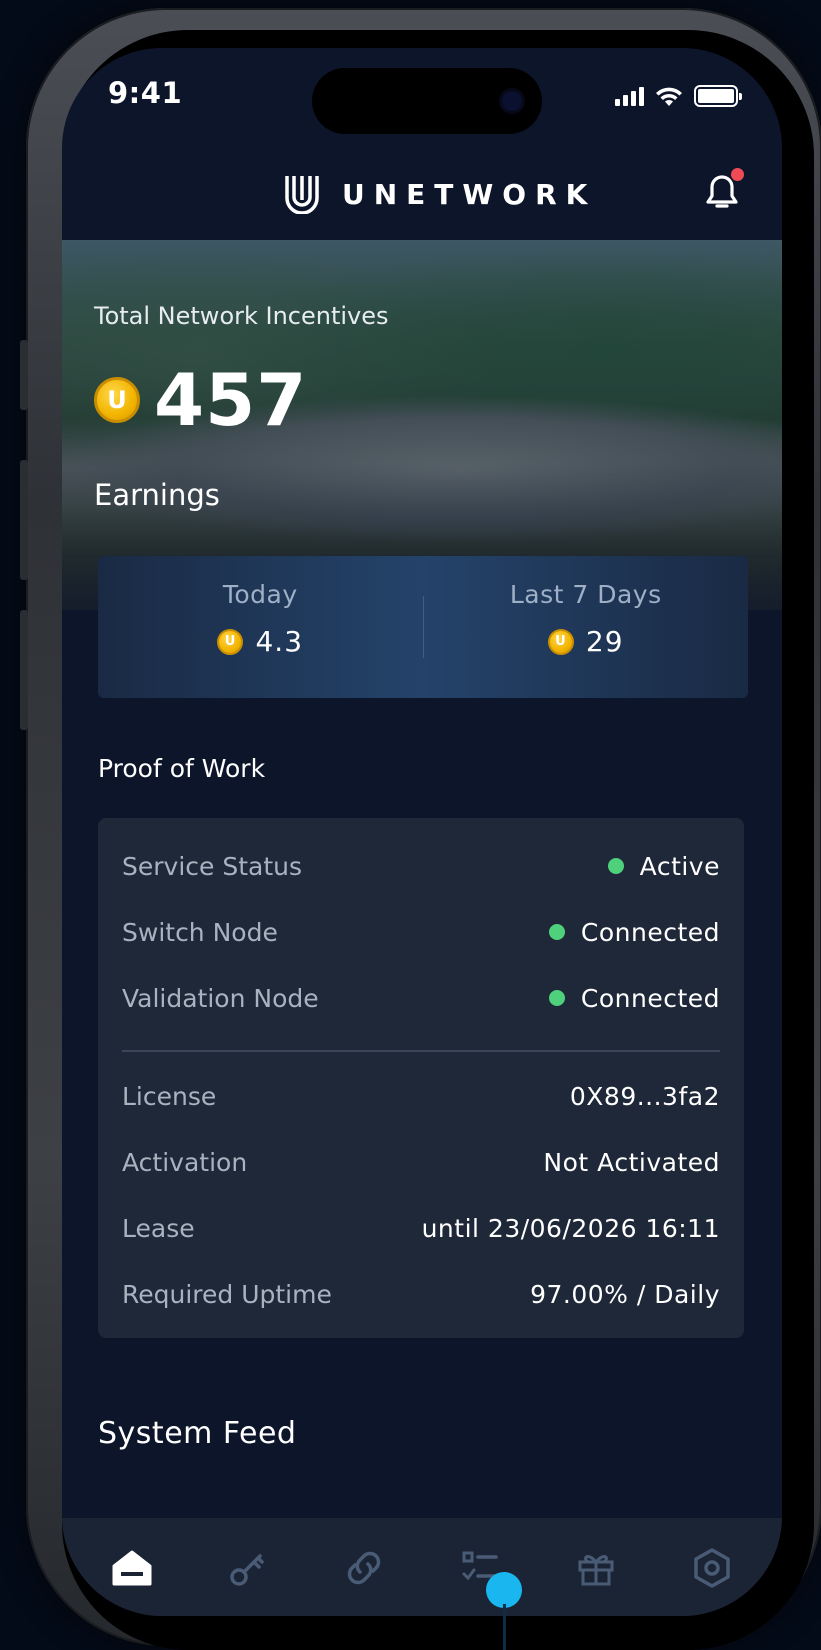 The image size is (821, 1650). Describe the element at coordinates (220, 998) in the screenshot. I see `row-label: Validation Node` at that location.